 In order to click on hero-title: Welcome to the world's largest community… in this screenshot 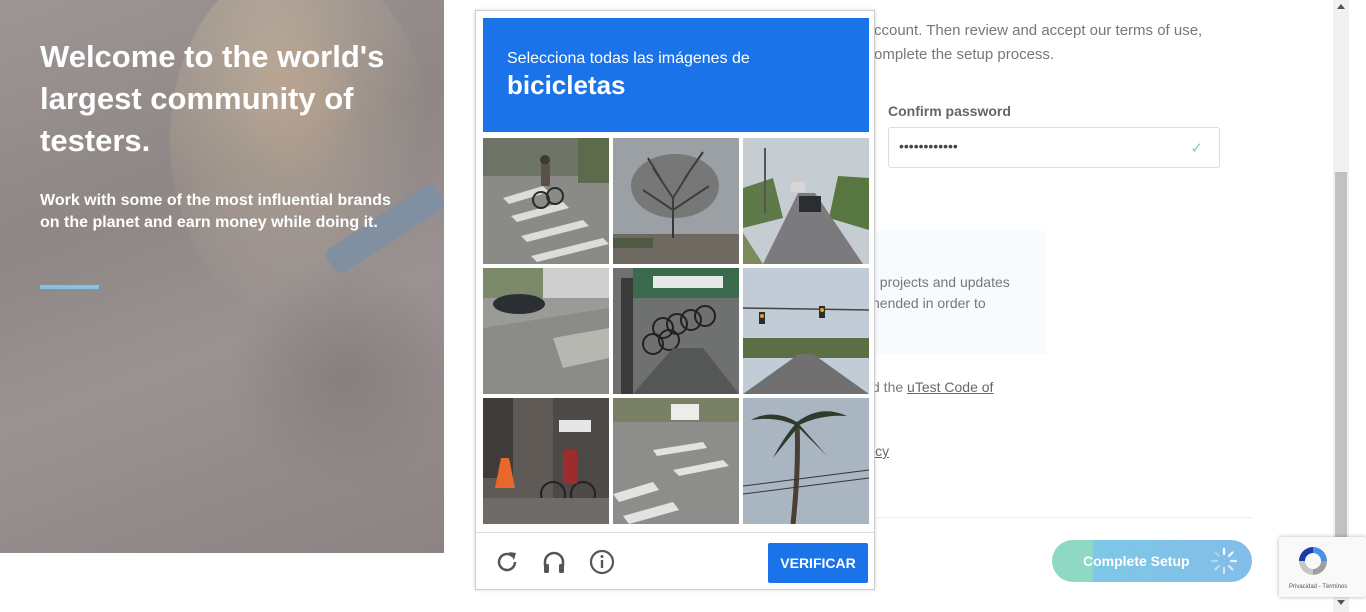, I will do `click(212, 98)`.